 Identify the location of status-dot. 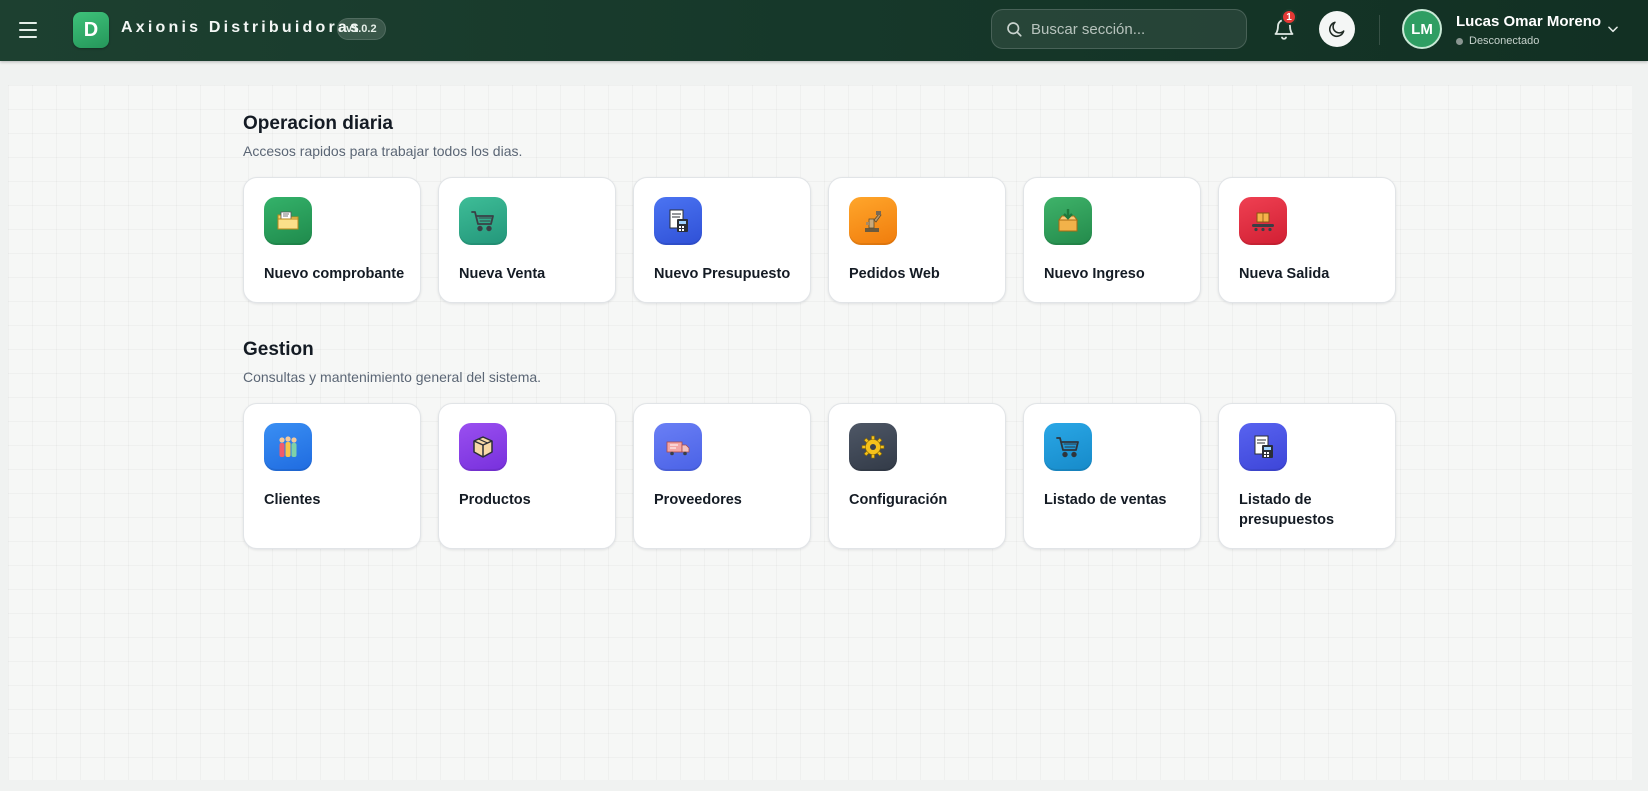
(1459, 41).